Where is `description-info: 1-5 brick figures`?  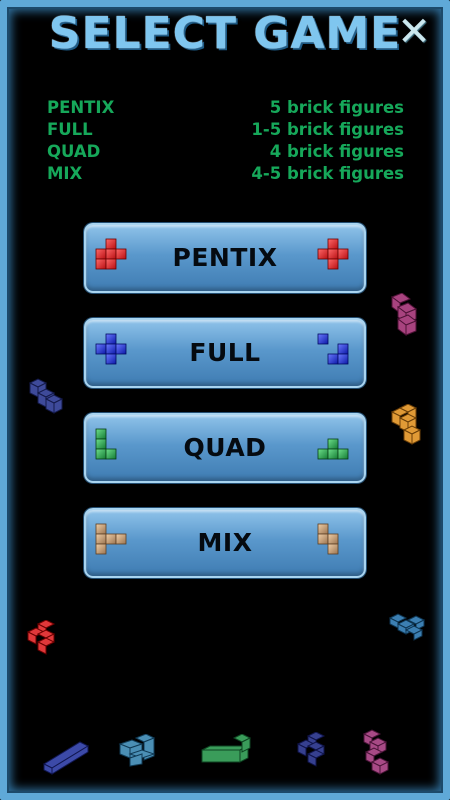 description-info: 1-5 brick figures is located at coordinates (327, 129).